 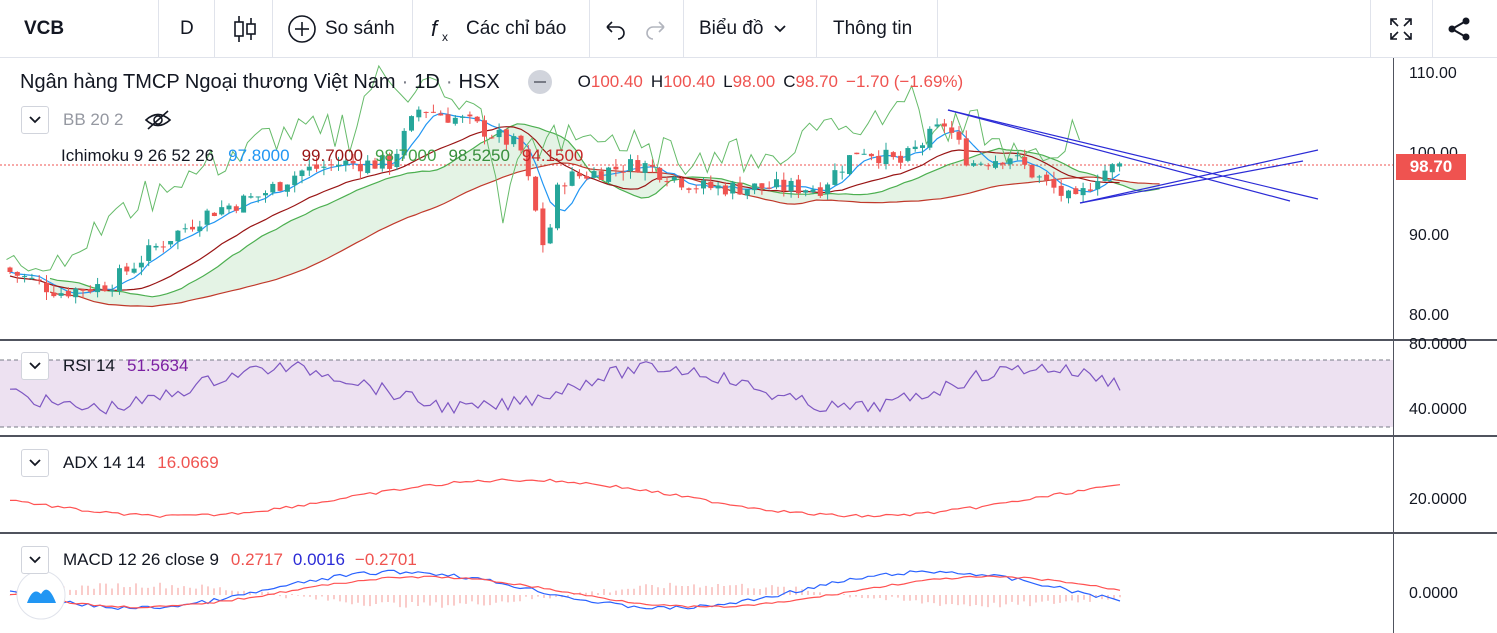 What do you see at coordinates (497, 28) in the screenshot?
I see `indicators-button: f x Các chỉ báo` at bounding box center [497, 28].